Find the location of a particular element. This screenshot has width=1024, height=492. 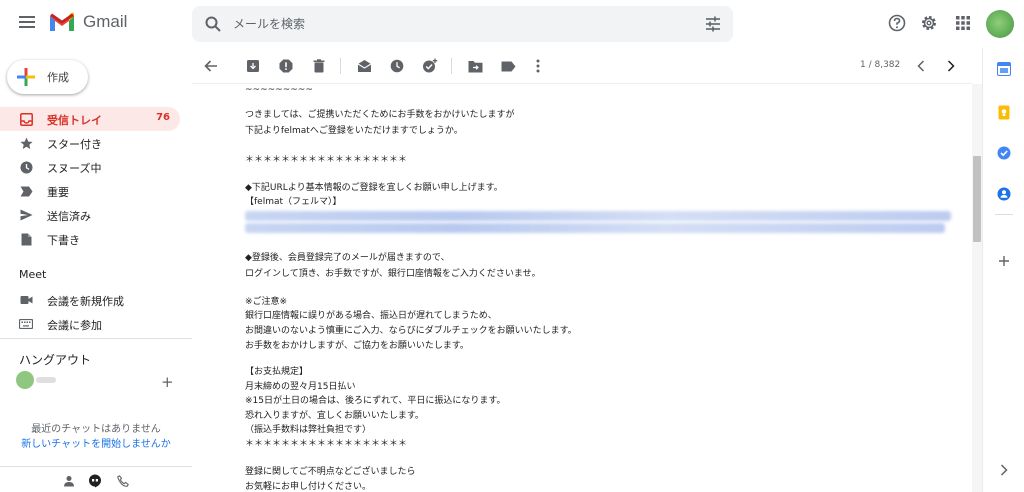

sidebar-item-label: 受信トレイ is located at coordinates (74, 120).